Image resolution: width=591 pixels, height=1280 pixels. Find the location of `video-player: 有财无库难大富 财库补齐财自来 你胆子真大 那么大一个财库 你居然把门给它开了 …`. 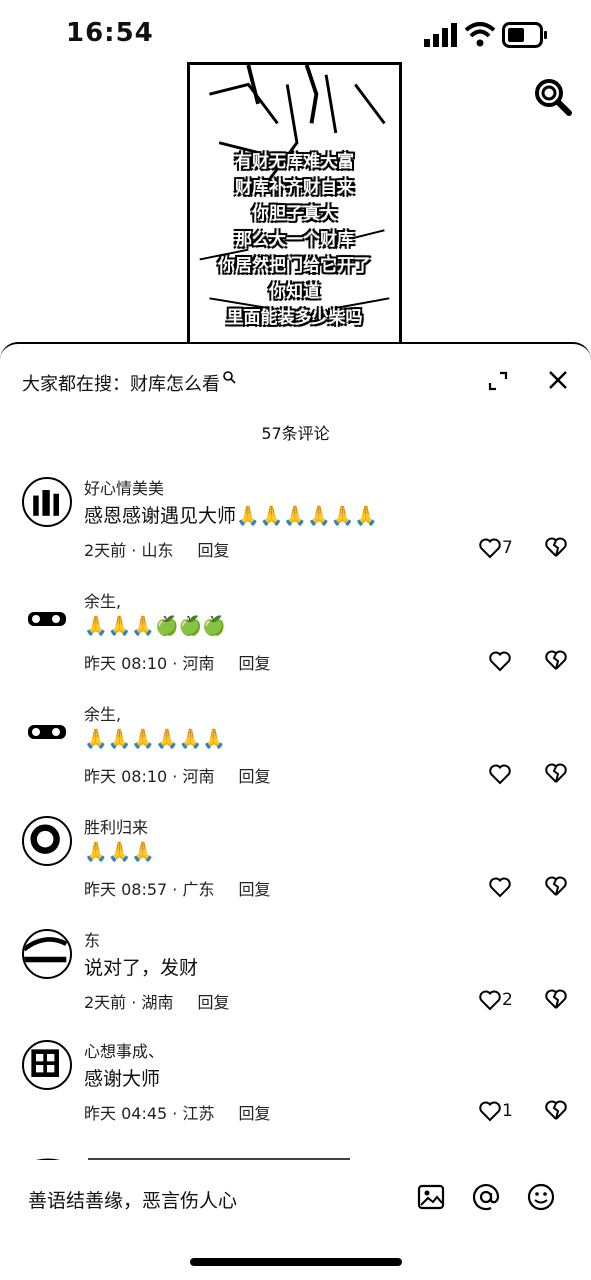

video-player: 有财无库难大富 财库补齐财自来 你胆子真大 那么大一个财库 你居然把门给它开了 … is located at coordinates (294, 207).